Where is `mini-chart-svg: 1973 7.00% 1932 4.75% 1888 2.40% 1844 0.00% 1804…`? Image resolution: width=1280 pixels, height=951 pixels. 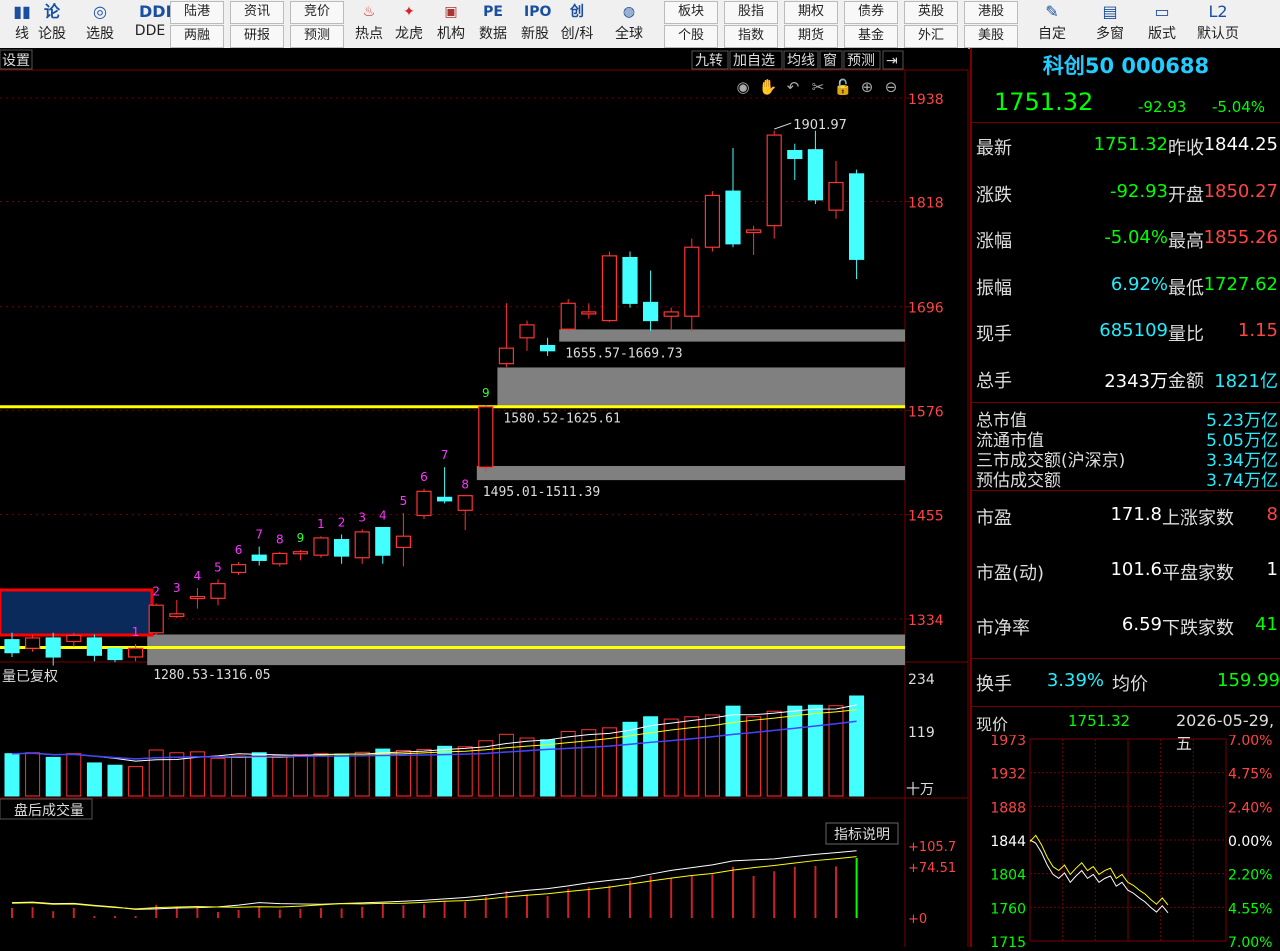
mini-chart-svg: 1973 7.00% 1932 4.75% 1888 2.40% 1844 0.00% 1804… is located at coordinates (1126, 841).